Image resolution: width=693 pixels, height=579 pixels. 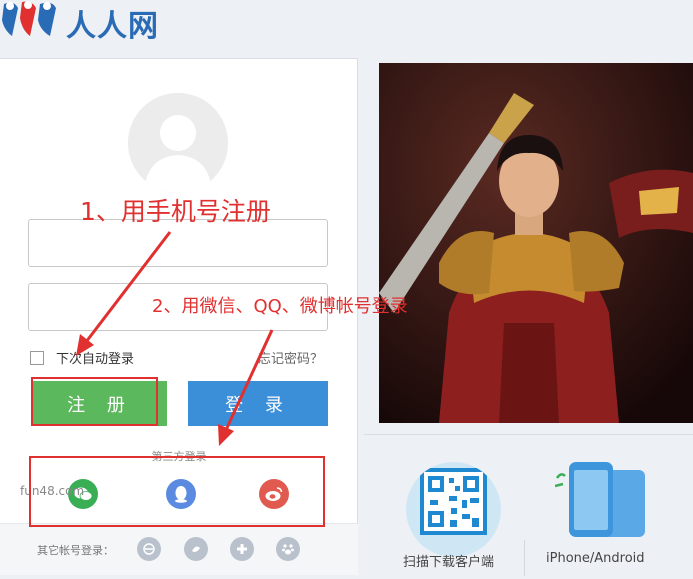 I want to click on annotation-step1: 1、用手机号注册, so click(x=175, y=211).